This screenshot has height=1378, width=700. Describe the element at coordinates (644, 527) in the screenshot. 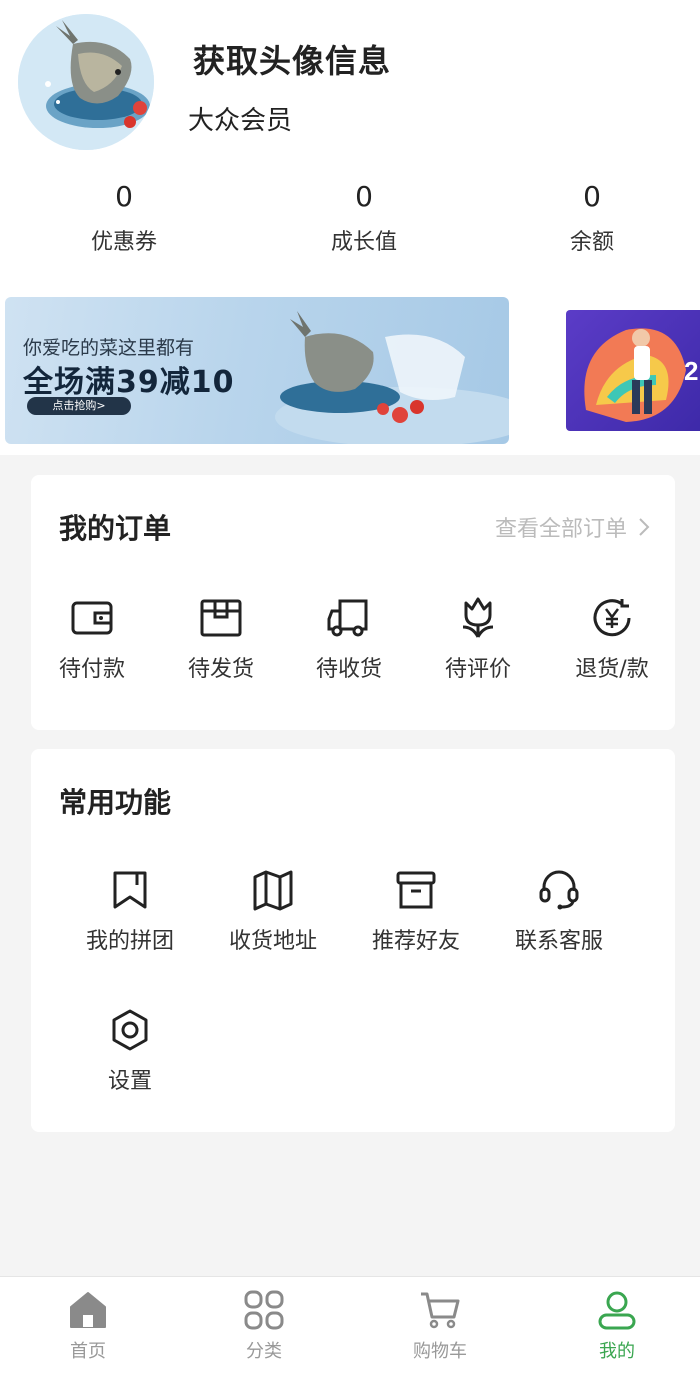

I see `chevron-right-icon` at that location.